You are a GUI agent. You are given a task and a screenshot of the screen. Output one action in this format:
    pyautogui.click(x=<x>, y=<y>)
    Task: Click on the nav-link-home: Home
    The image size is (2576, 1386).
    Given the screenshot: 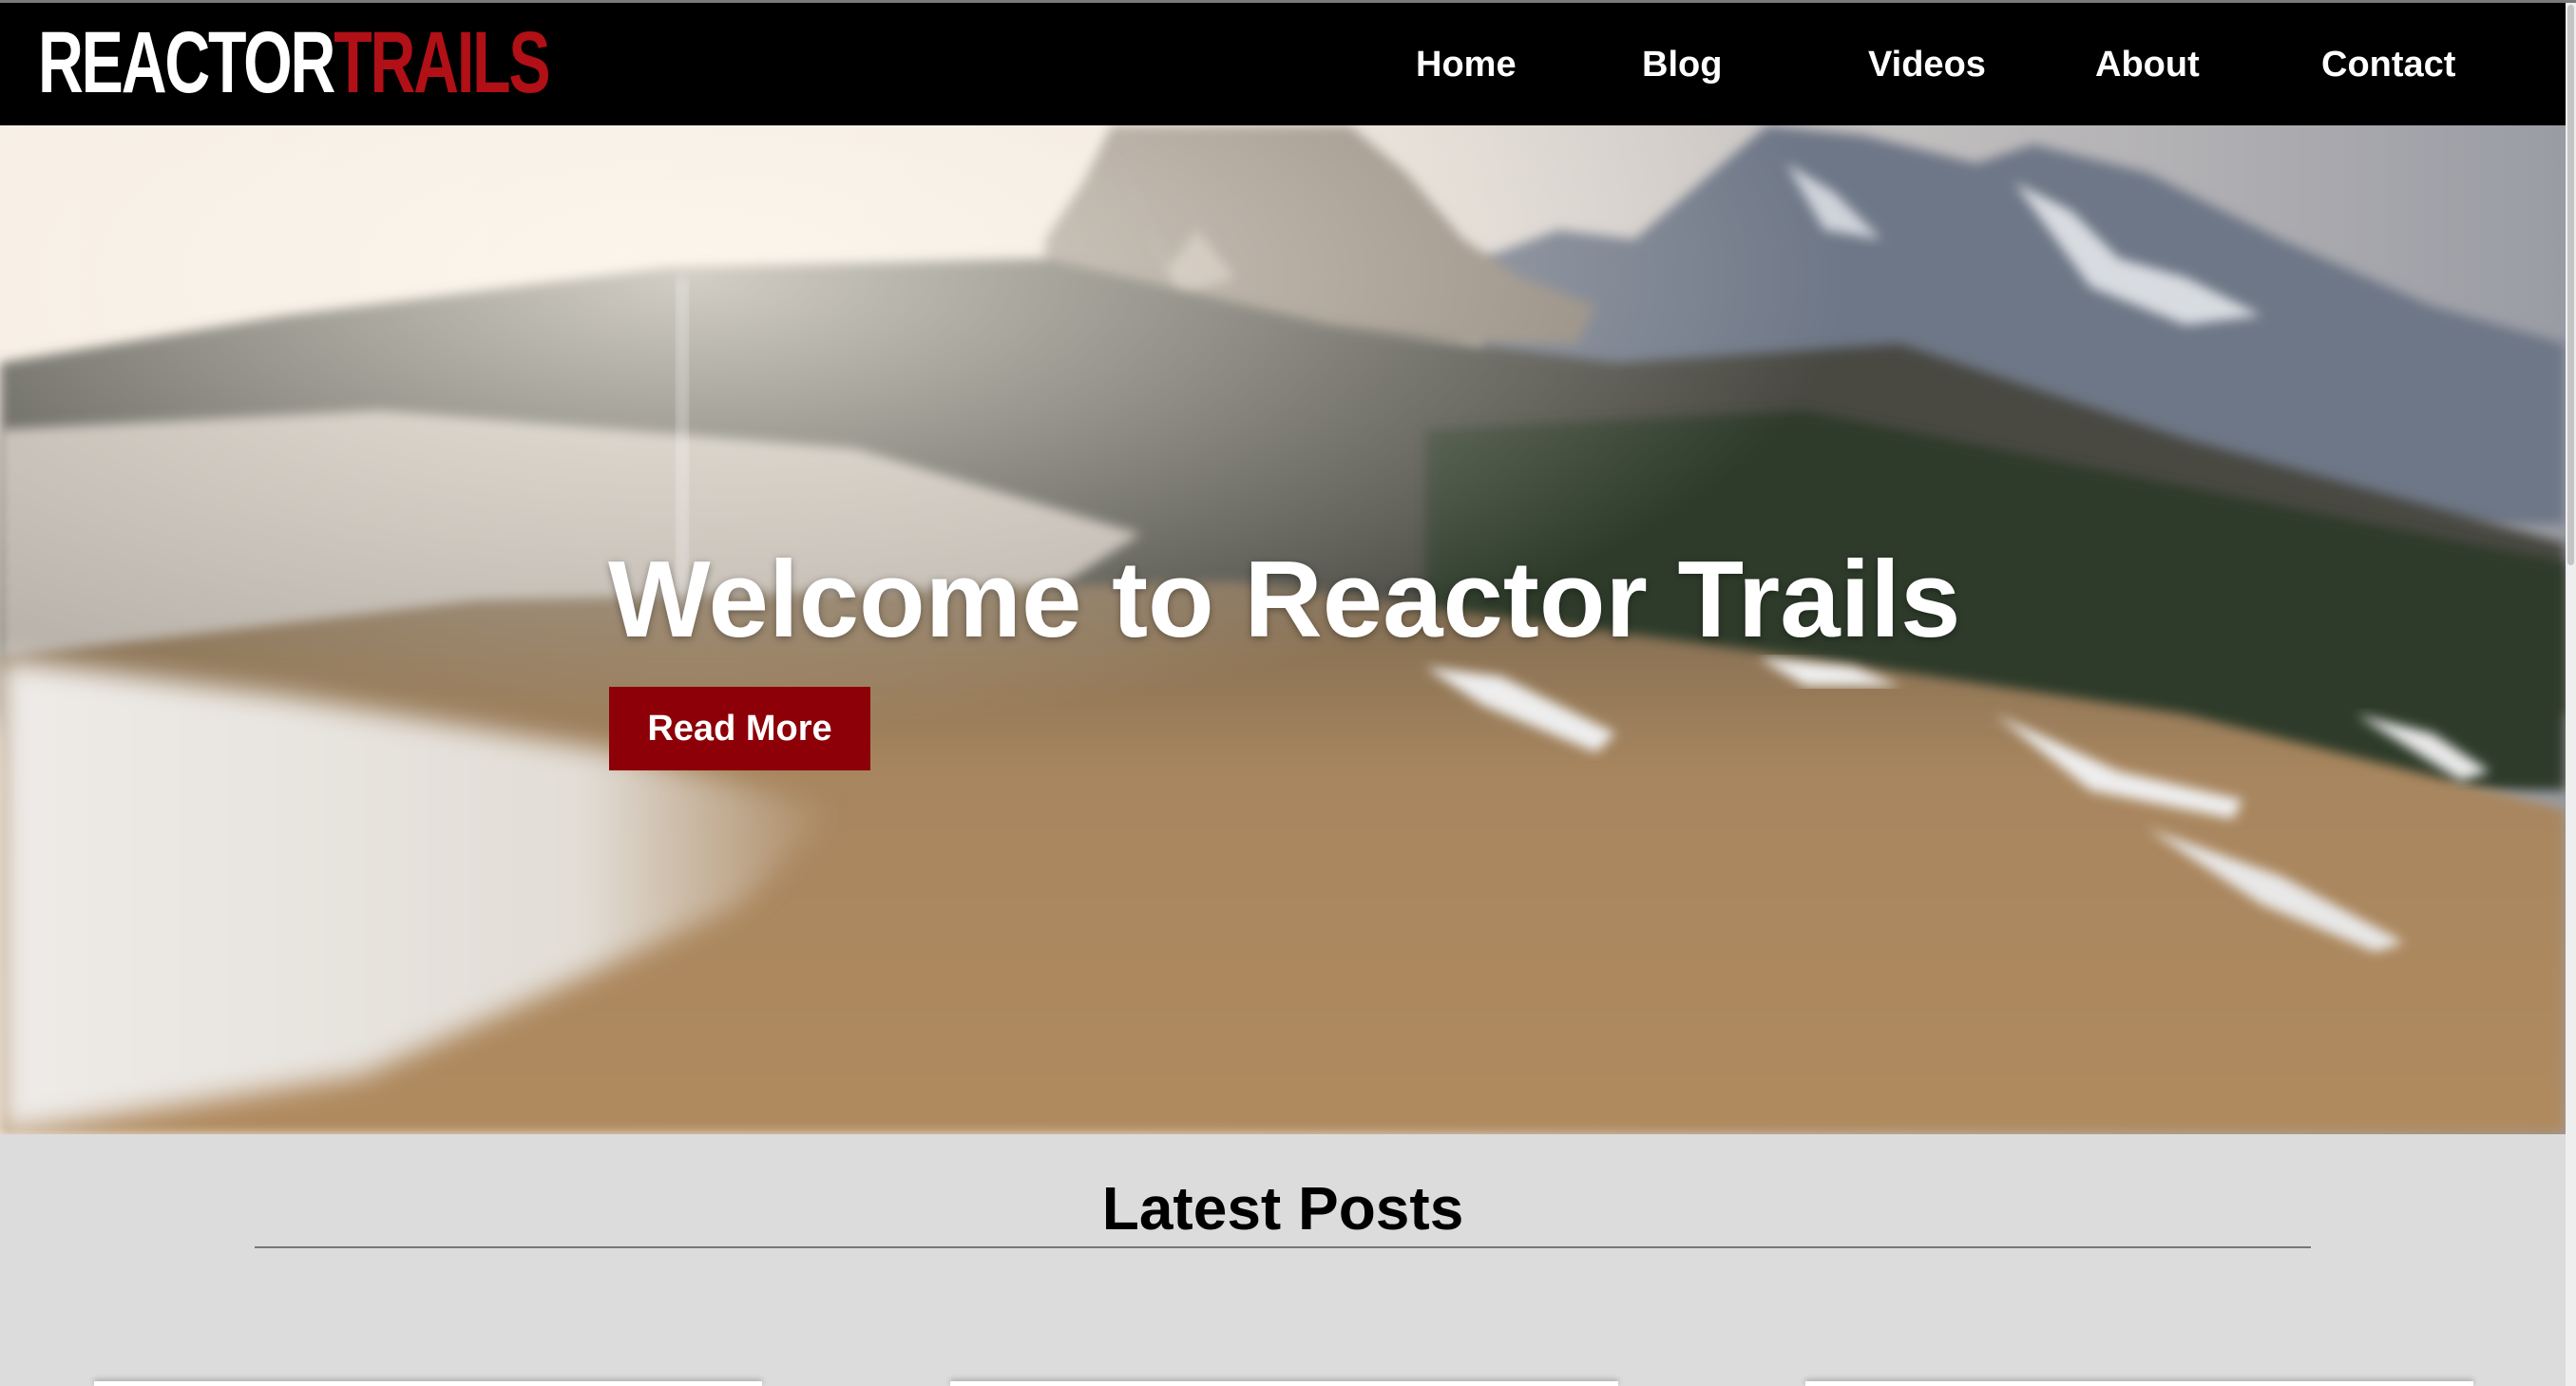 What is the action you would take?
    pyautogui.click(x=1466, y=64)
    